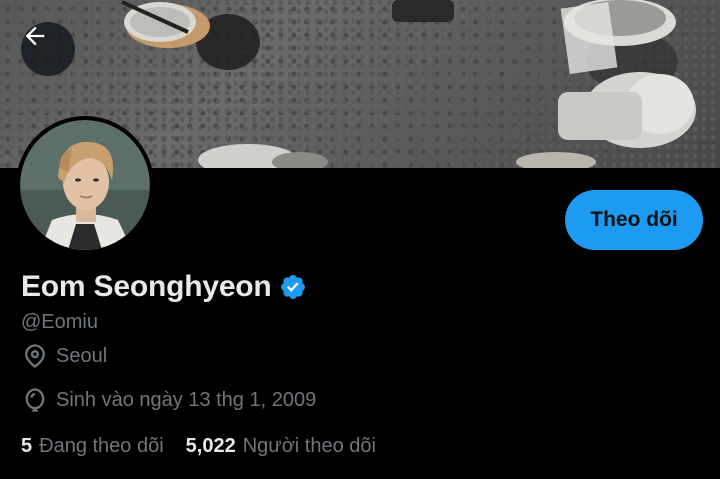 This screenshot has width=720, height=479. I want to click on avatar-photo, so click(85, 185).